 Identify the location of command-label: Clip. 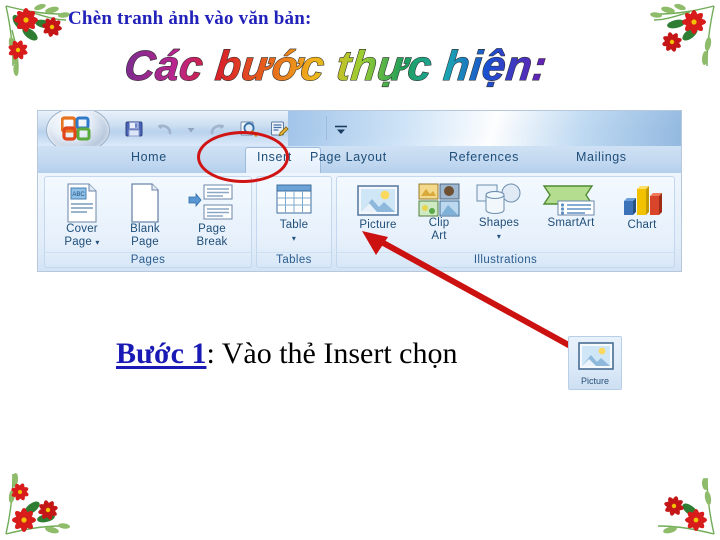
(439, 223).